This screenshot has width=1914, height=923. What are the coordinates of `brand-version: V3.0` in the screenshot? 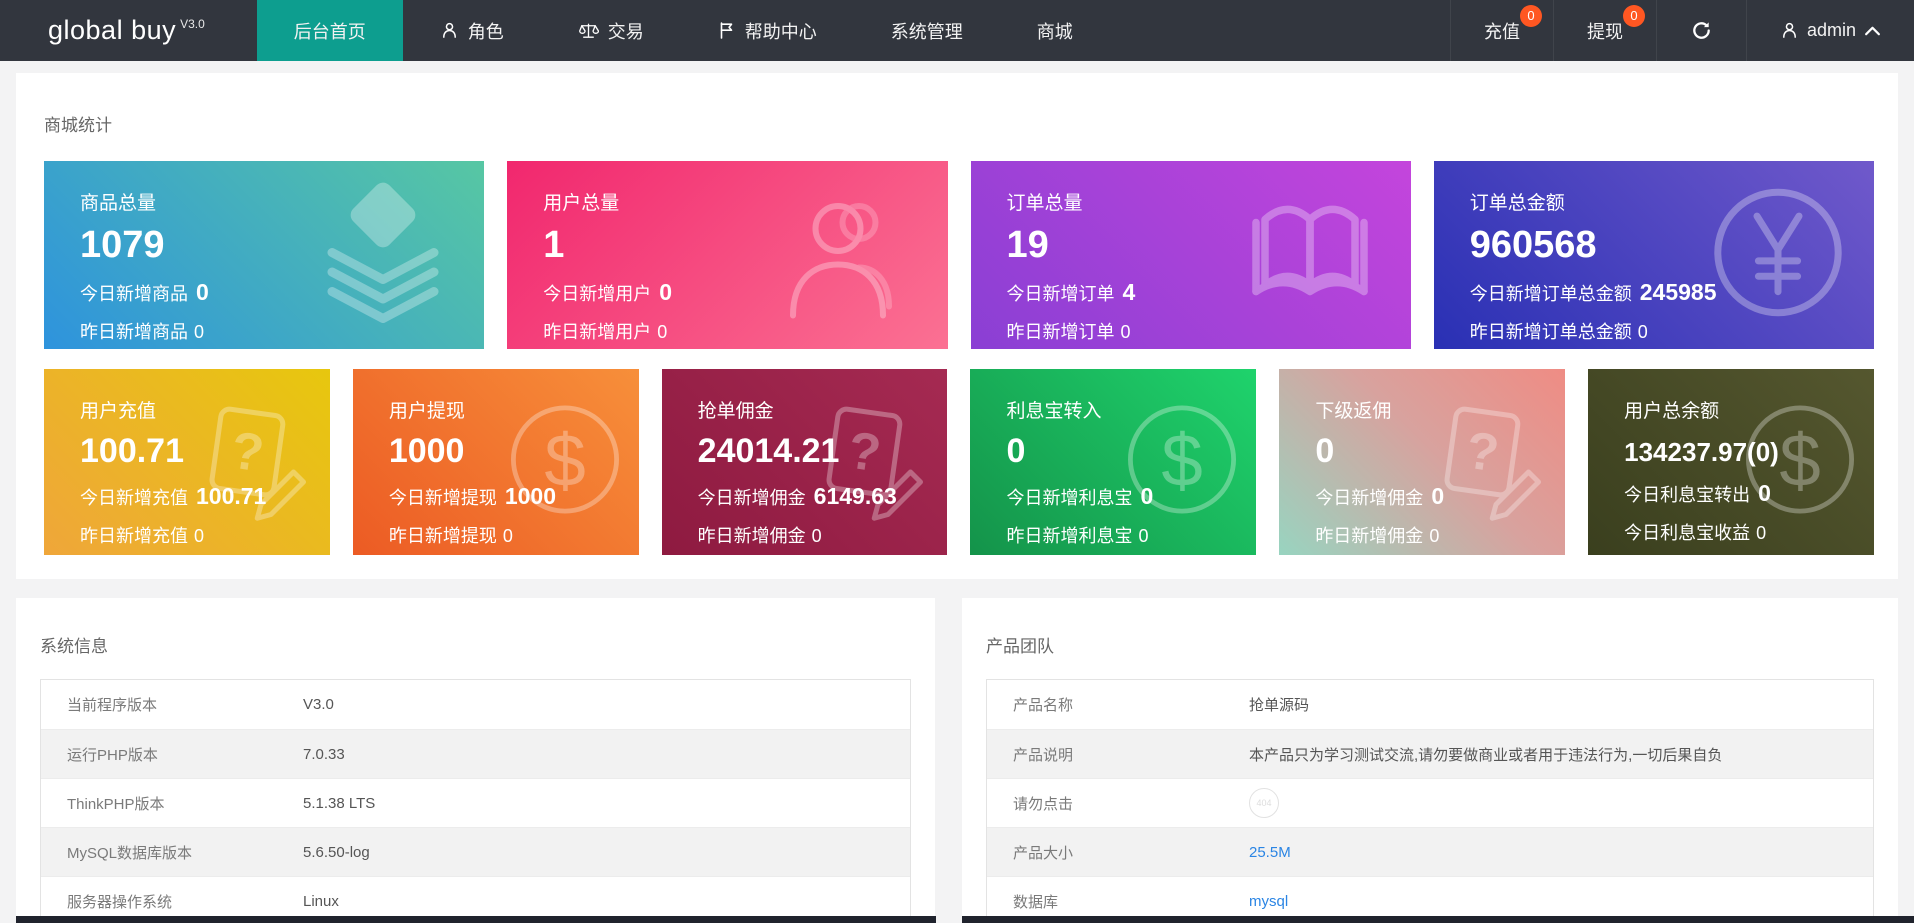 It's located at (192, 23).